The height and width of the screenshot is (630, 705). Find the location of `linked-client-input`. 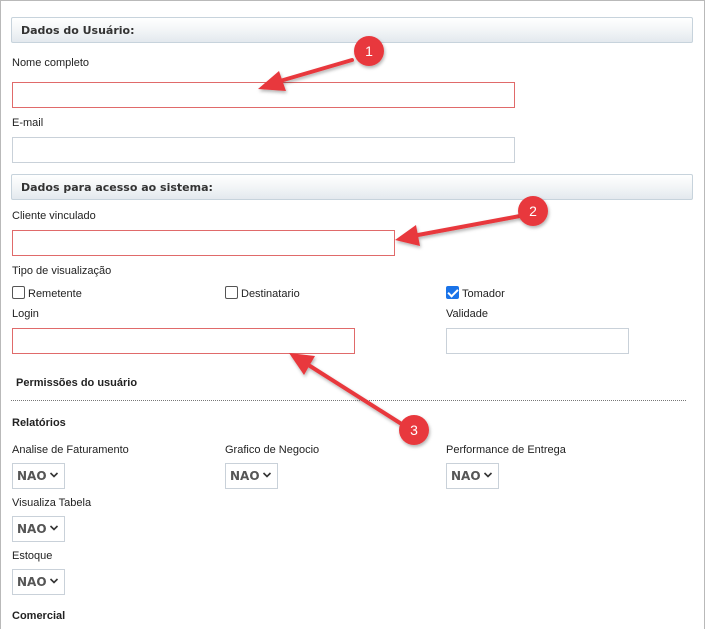

linked-client-input is located at coordinates (203, 243).